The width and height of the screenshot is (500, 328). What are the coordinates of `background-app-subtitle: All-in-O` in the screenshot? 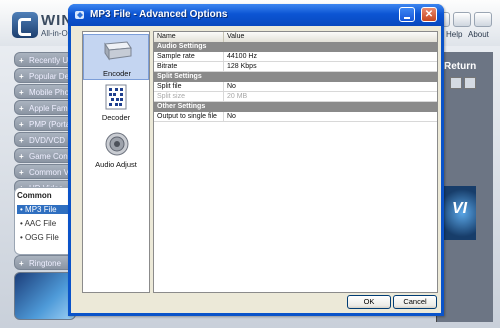 It's located at (54, 33).